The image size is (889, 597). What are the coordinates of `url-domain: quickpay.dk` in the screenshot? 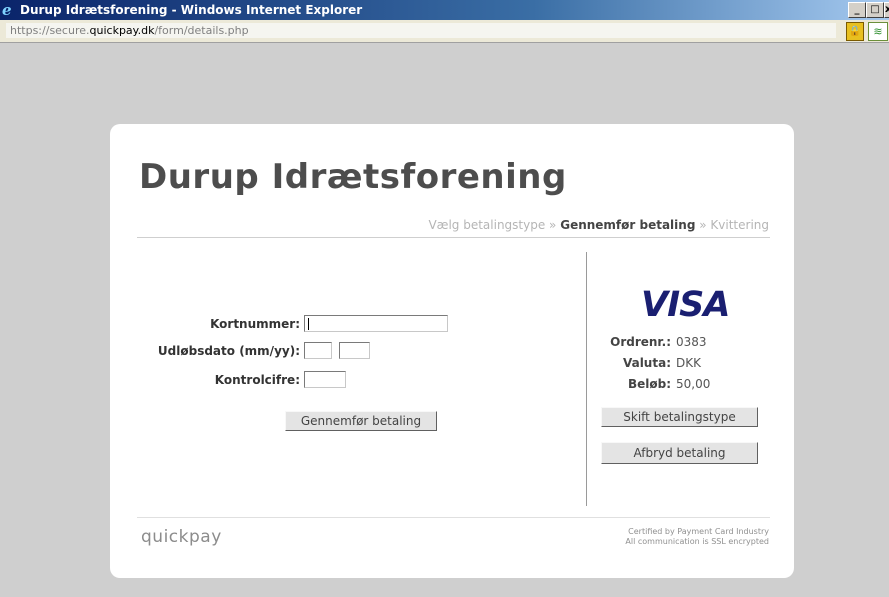 It's located at (122, 30).